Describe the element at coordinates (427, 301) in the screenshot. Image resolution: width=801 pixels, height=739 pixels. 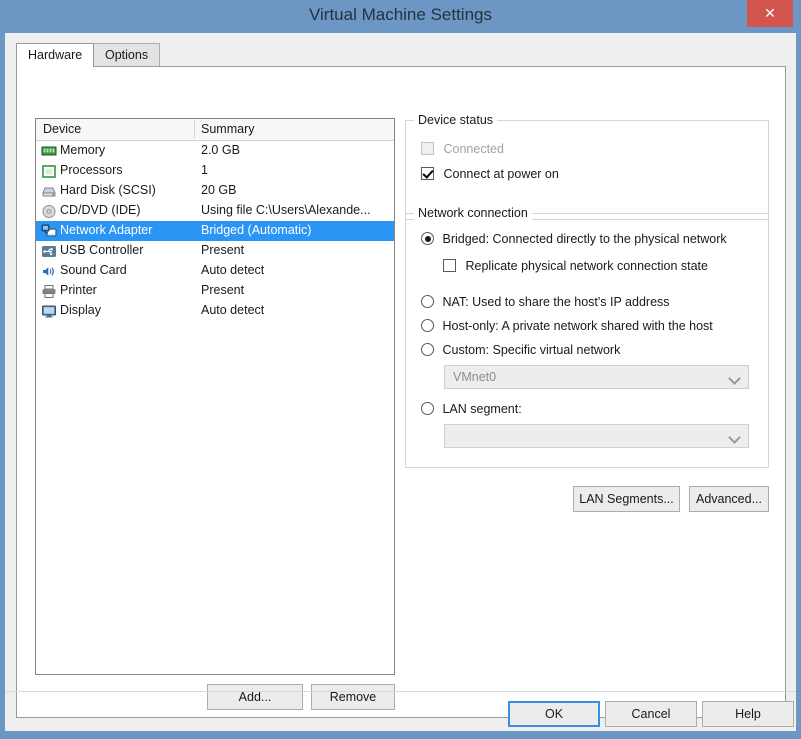
I see `radio-nat` at that location.